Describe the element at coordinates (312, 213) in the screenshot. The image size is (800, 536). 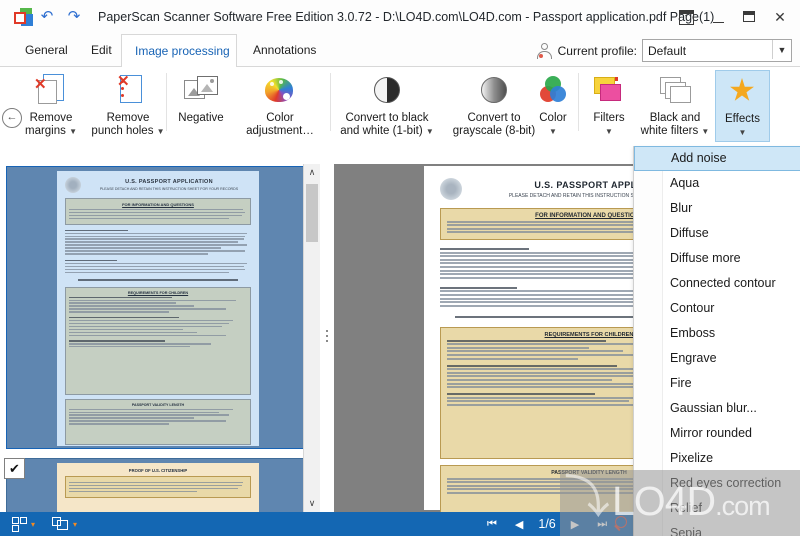
I see `scrollbar-thumb` at that location.